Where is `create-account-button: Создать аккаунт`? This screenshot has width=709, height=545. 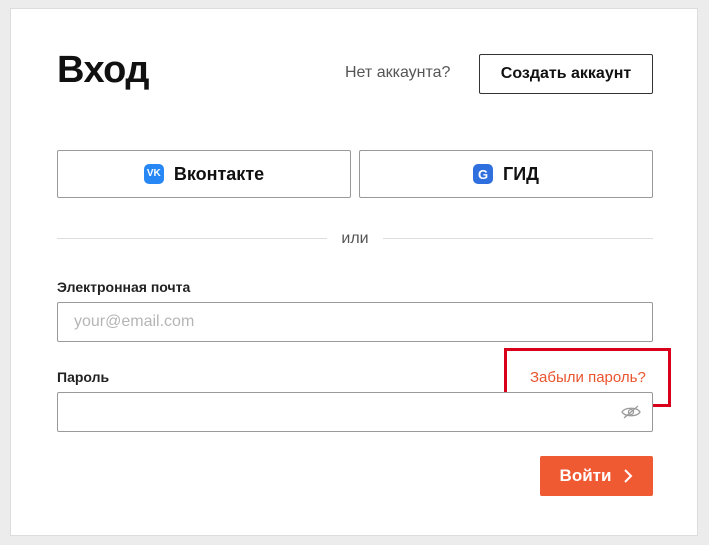
create-account-button: Создать аккаунт is located at coordinates (566, 74).